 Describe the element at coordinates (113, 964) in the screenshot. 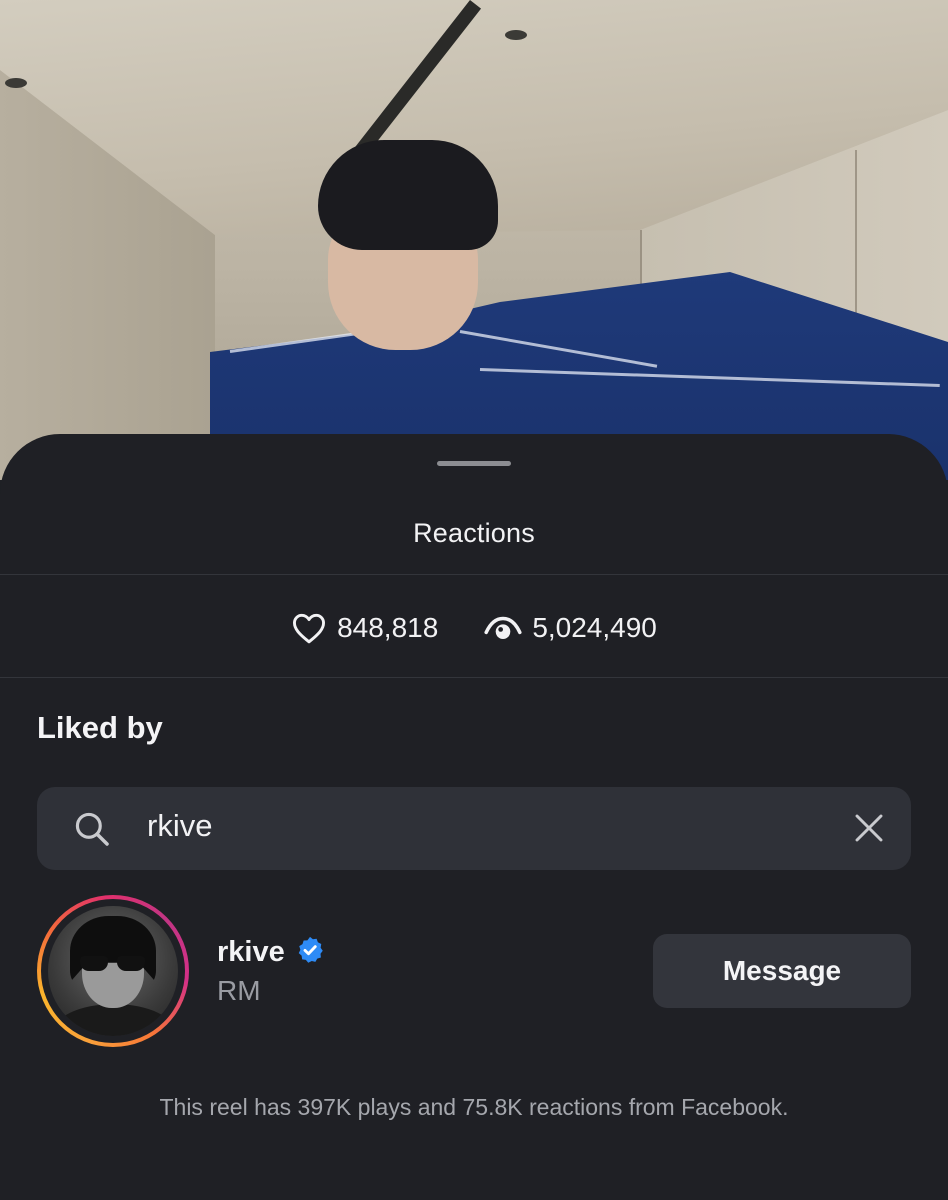

I see `sunglasses` at that location.